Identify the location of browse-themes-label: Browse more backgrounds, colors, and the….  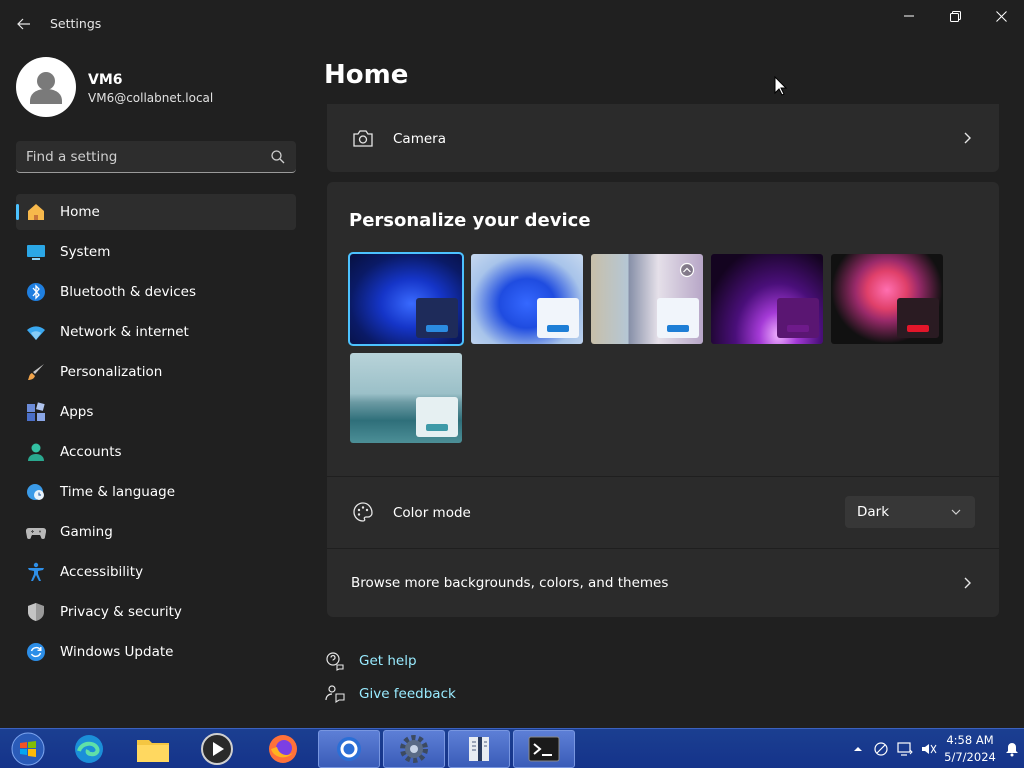
(510, 583).